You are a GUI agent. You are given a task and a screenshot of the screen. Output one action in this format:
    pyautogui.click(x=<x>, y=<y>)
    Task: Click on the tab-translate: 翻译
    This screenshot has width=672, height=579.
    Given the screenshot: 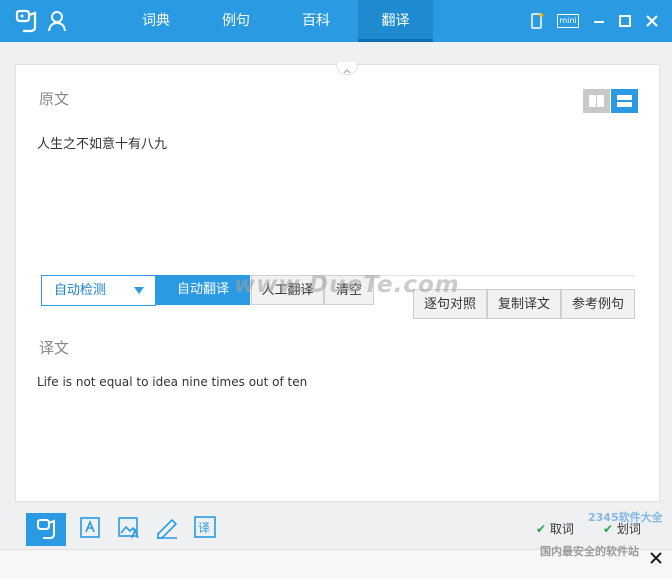 What is the action you would take?
    pyautogui.click(x=395, y=21)
    